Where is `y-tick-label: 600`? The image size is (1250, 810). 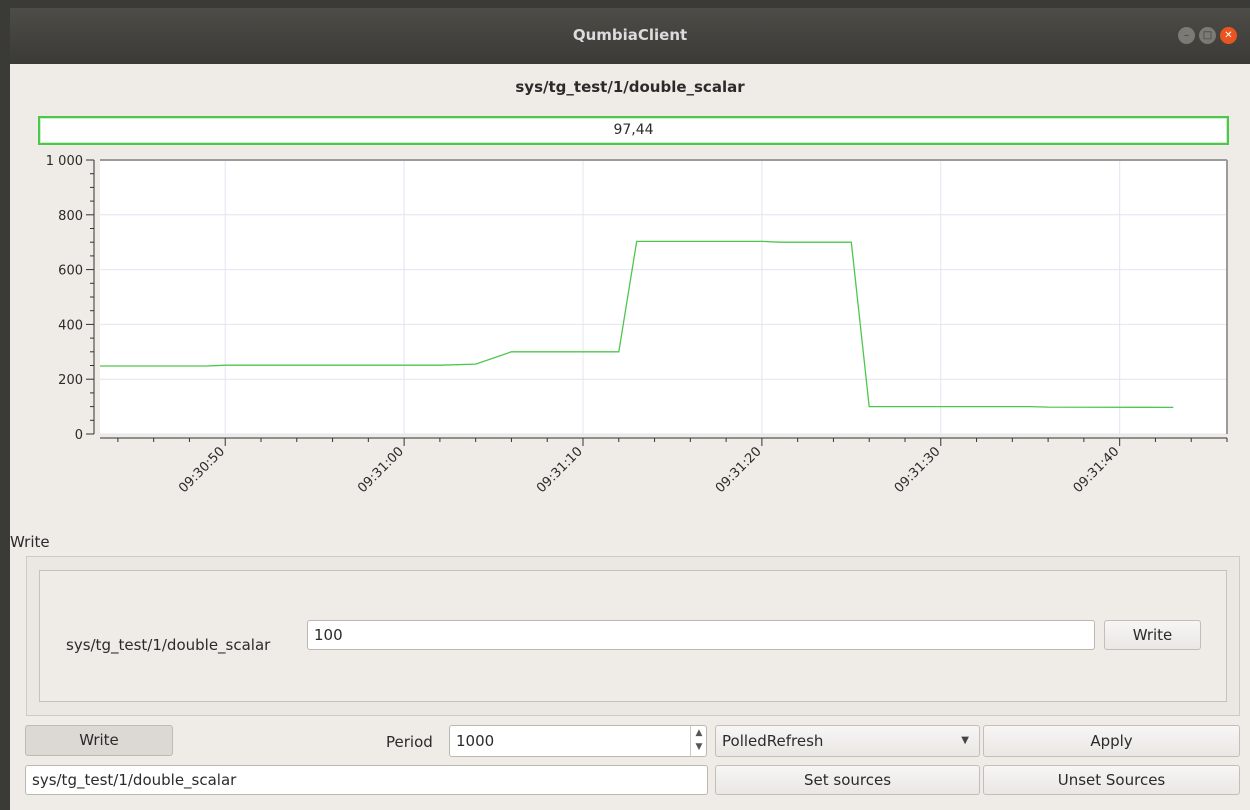
y-tick-label: 600 is located at coordinates (70, 271).